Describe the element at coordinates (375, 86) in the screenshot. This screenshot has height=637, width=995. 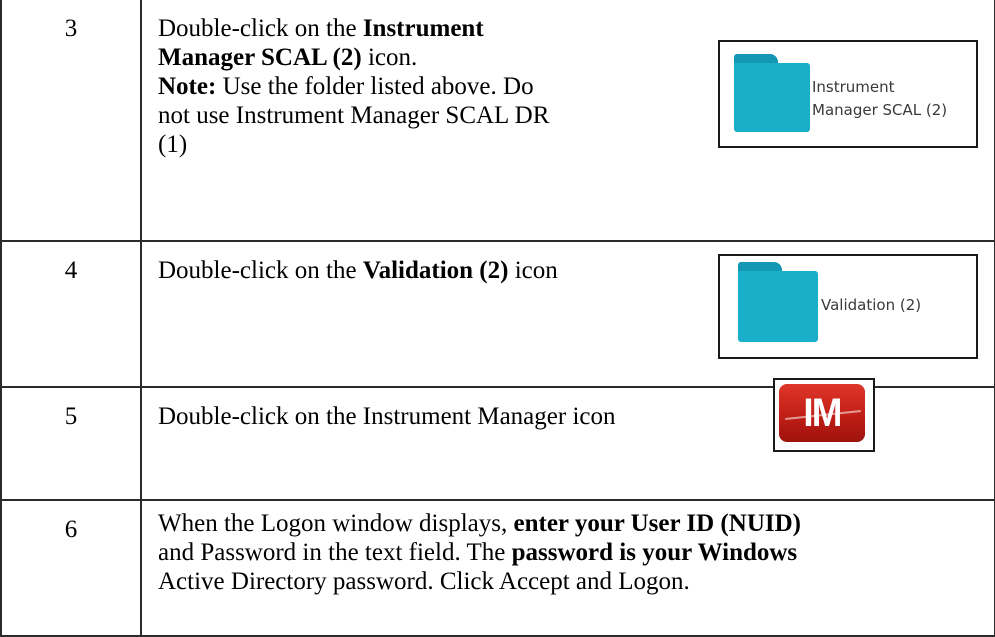
I see `note-text: Use the folder listed above. Do` at that location.